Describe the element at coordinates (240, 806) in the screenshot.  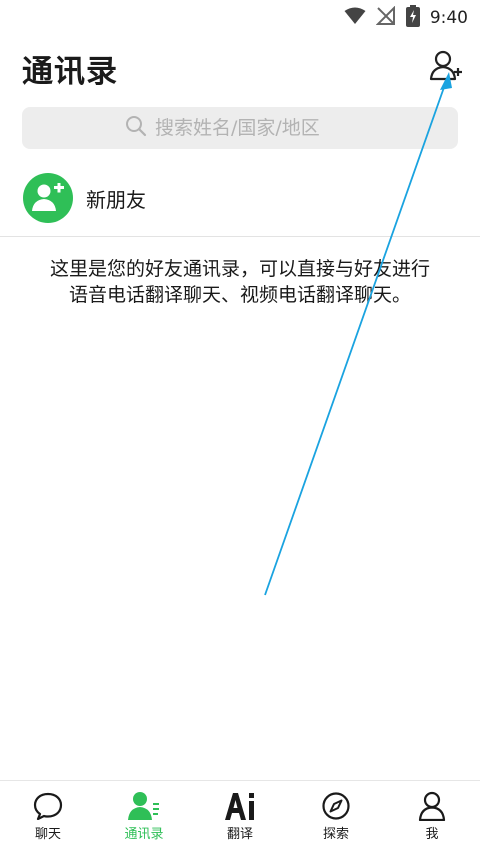
I see `ai-icon` at that location.